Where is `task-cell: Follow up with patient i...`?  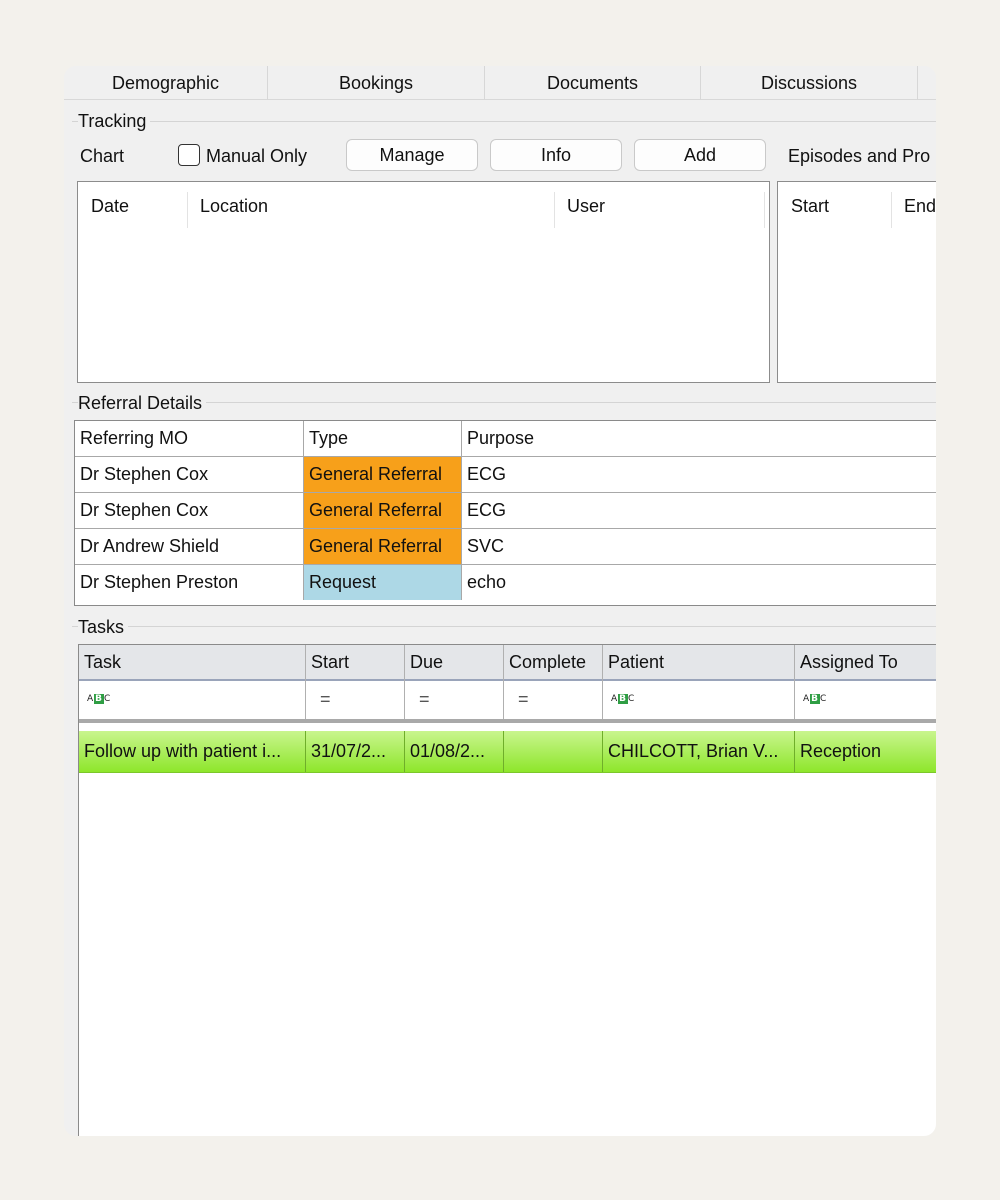 task-cell: Follow up with patient i... is located at coordinates (192, 751).